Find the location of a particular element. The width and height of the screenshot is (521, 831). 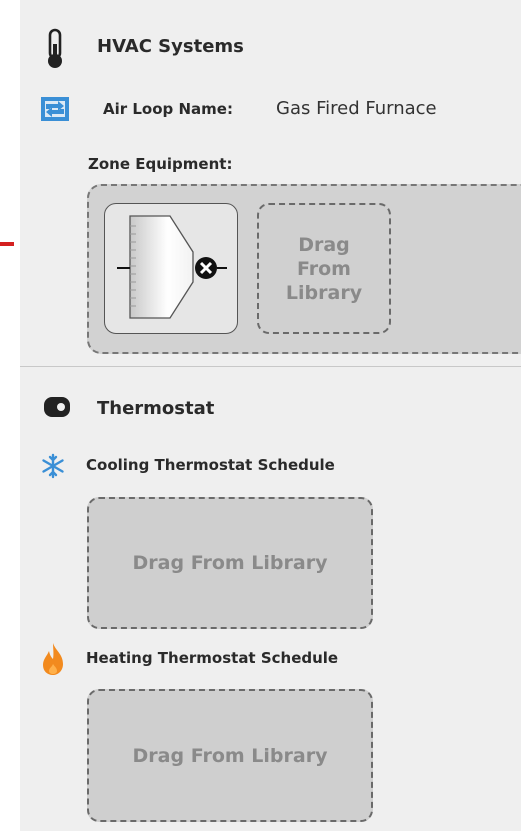

heating-drop-label: Drag From Library is located at coordinates (230, 755).